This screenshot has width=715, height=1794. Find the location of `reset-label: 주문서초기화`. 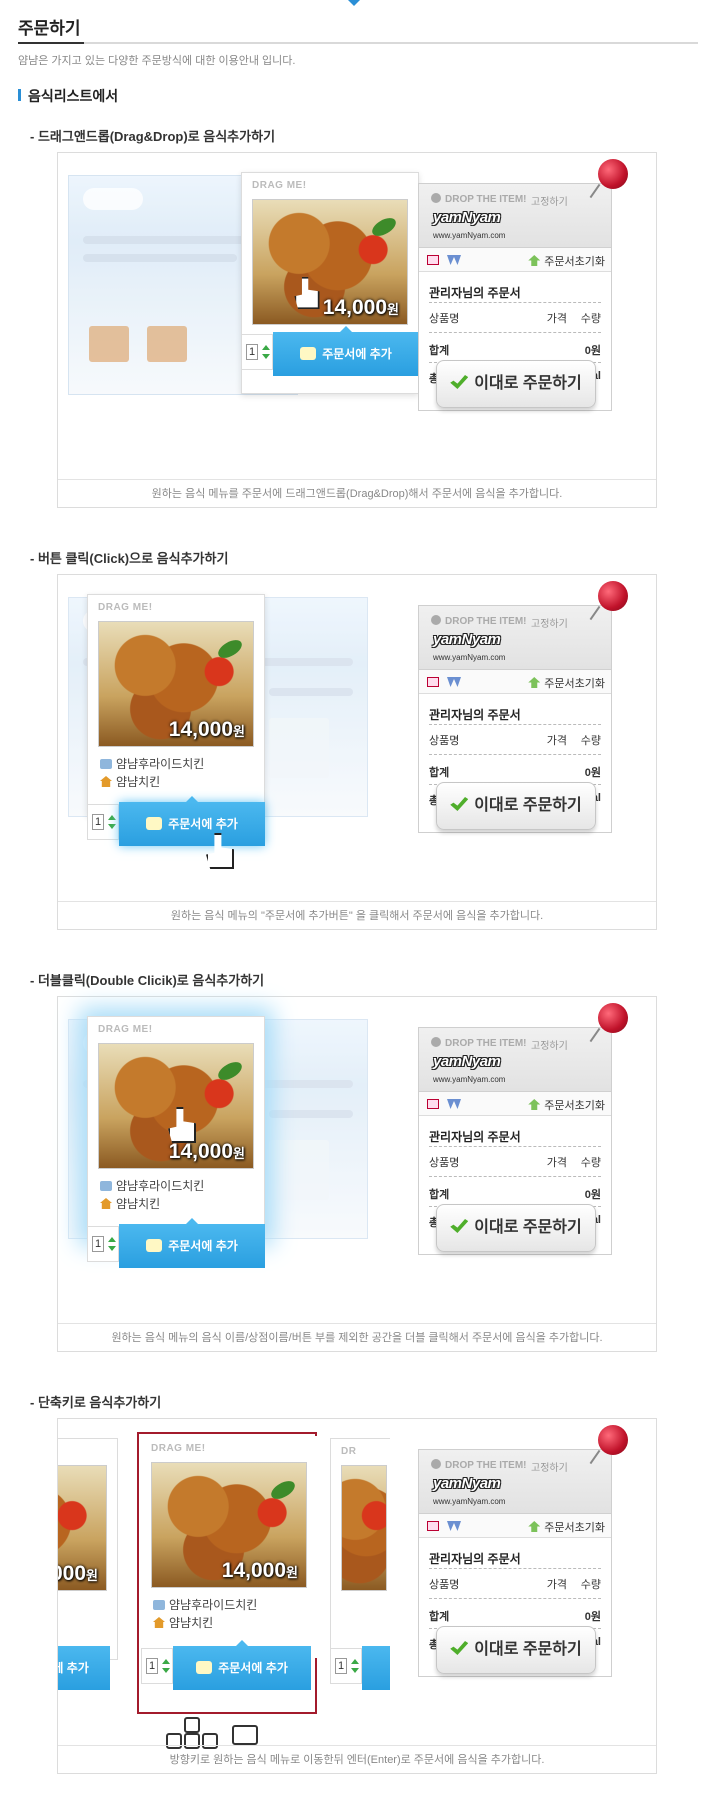

reset-label: 주문서초기화 is located at coordinates (574, 262).